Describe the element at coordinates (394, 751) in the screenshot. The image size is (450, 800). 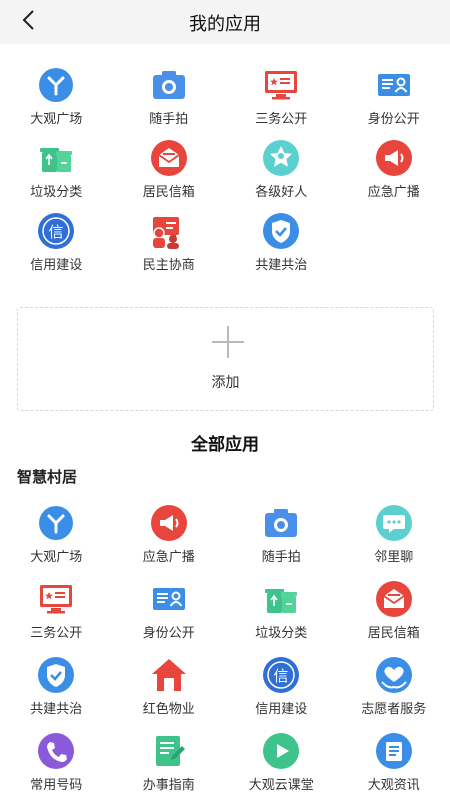
I see `news-icon` at that location.